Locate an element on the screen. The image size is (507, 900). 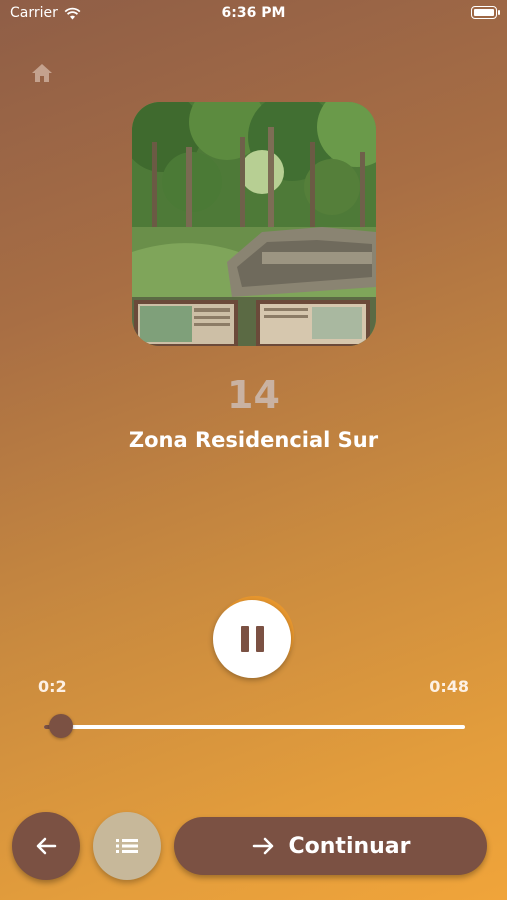
pause-icon-bar is located at coordinates (259, 639).